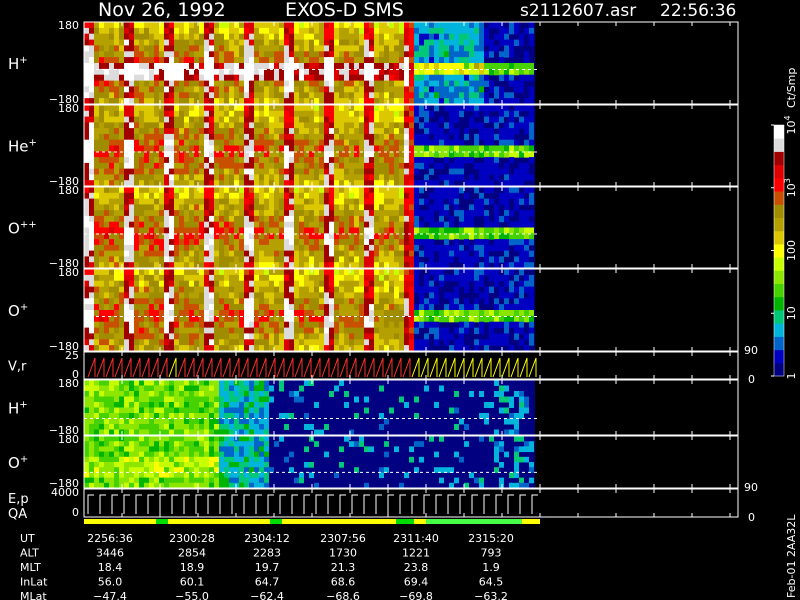 The image size is (800, 600). What do you see at coordinates (791, 376) in the screenshot?
I see `colorbar-tick-label: 1` at bounding box center [791, 376].